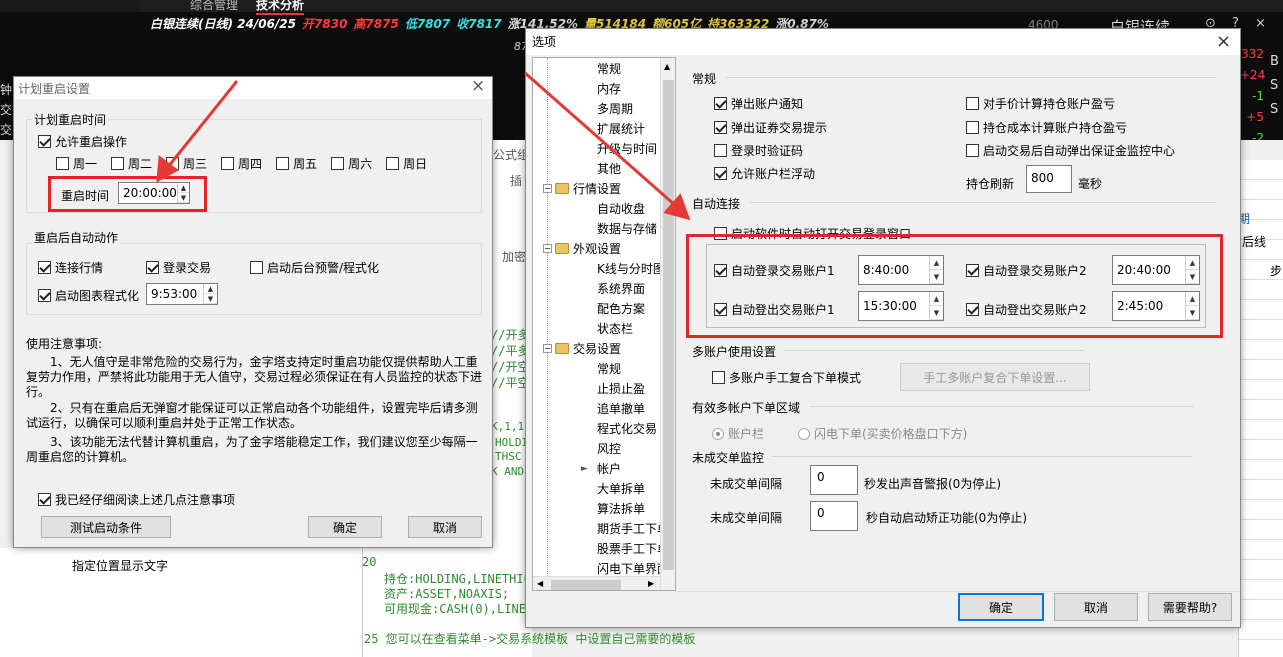 The width and height of the screenshot is (1283, 657). I want to click on annotation-arrows, so click(423, 146).